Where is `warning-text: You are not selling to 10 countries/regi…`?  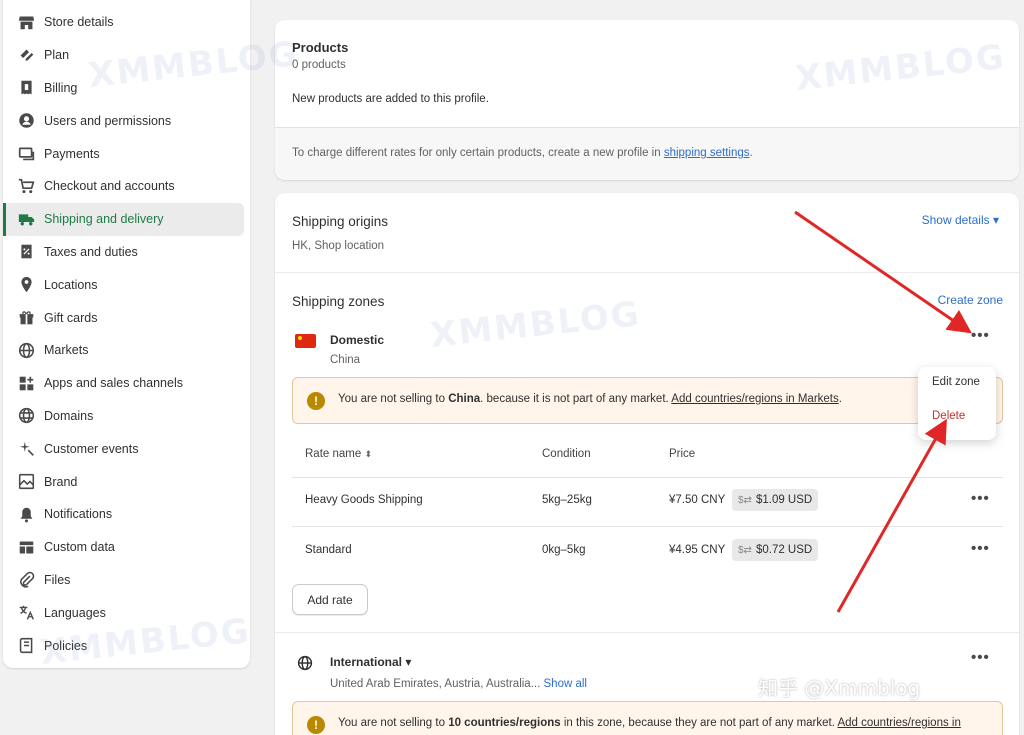
warning-text: You are not selling to 10 countries/regi… is located at coordinates (649, 723).